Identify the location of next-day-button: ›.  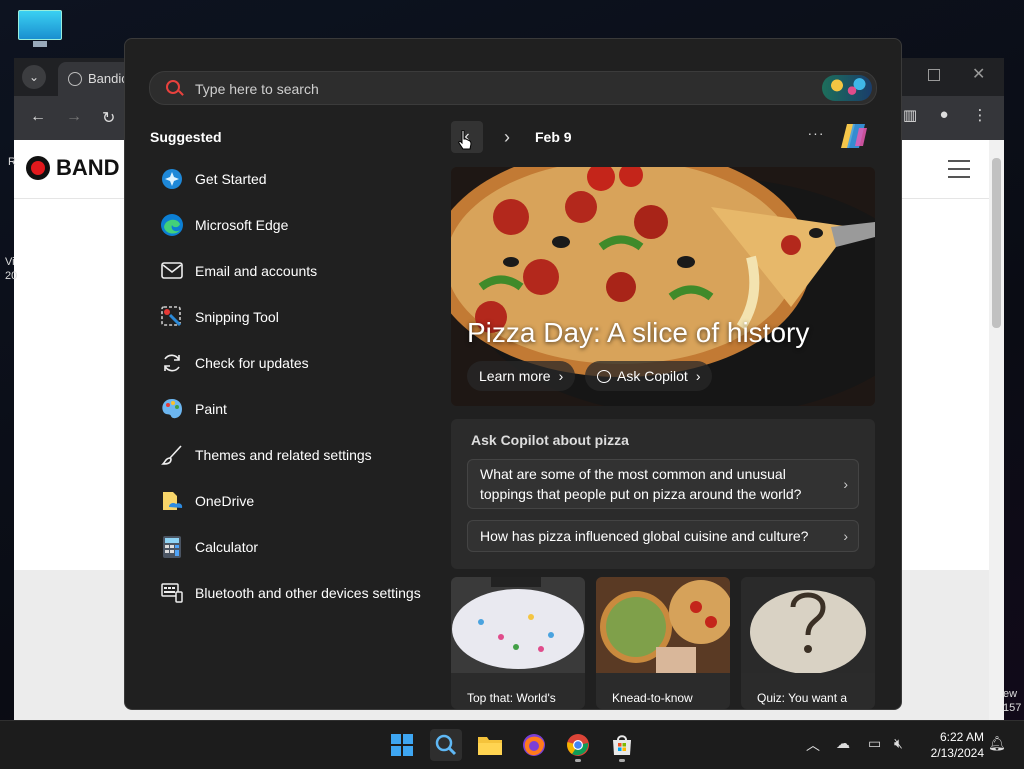
(507, 137).